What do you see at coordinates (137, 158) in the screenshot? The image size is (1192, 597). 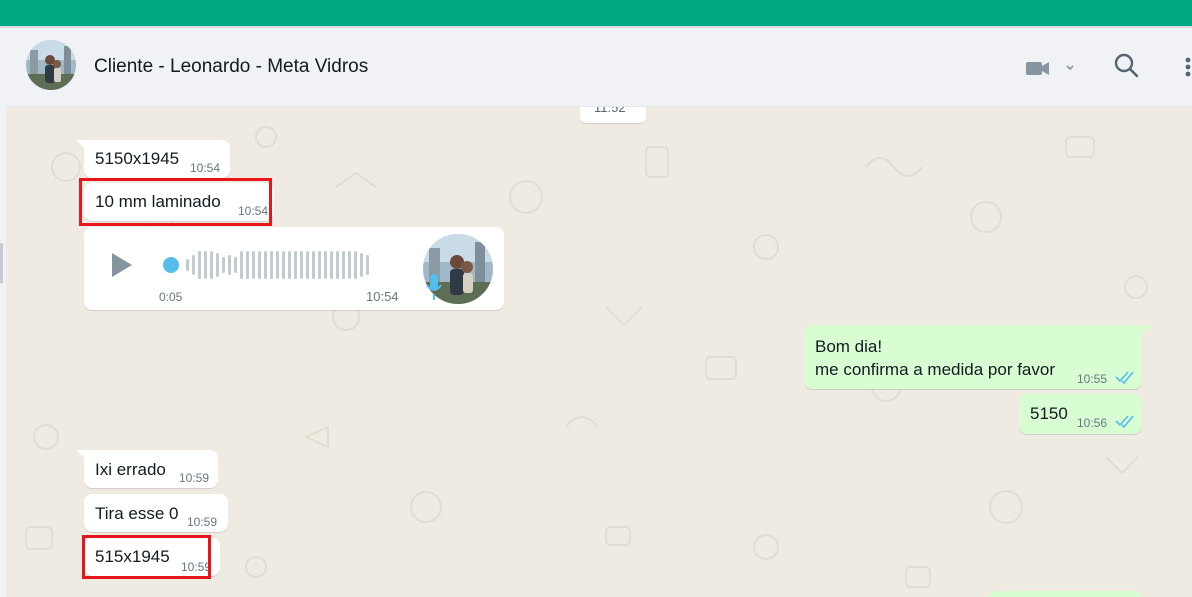 I see `message-text: 5150x1945` at bounding box center [137, 158].